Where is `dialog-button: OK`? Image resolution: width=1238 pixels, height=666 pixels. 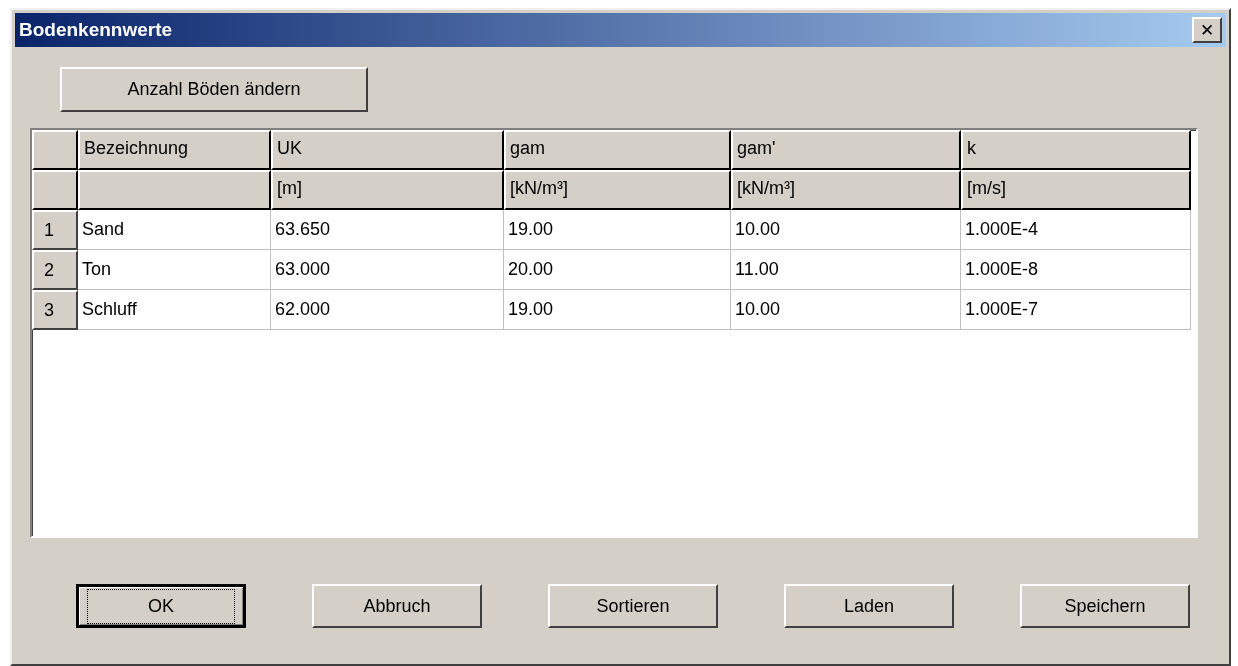
dialog-button: OK is located at coordinates (161, 606).